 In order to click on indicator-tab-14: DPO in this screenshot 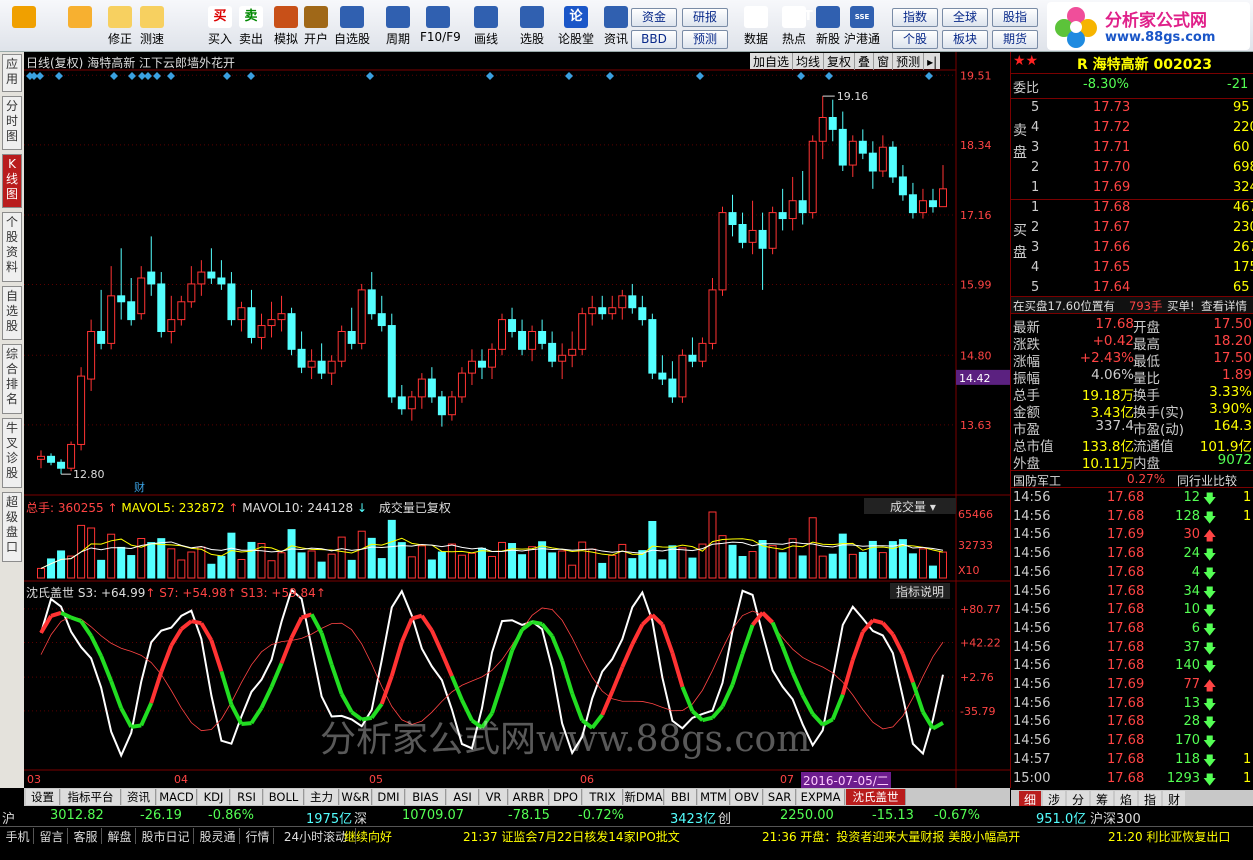, I will do `click(566, 797)`.